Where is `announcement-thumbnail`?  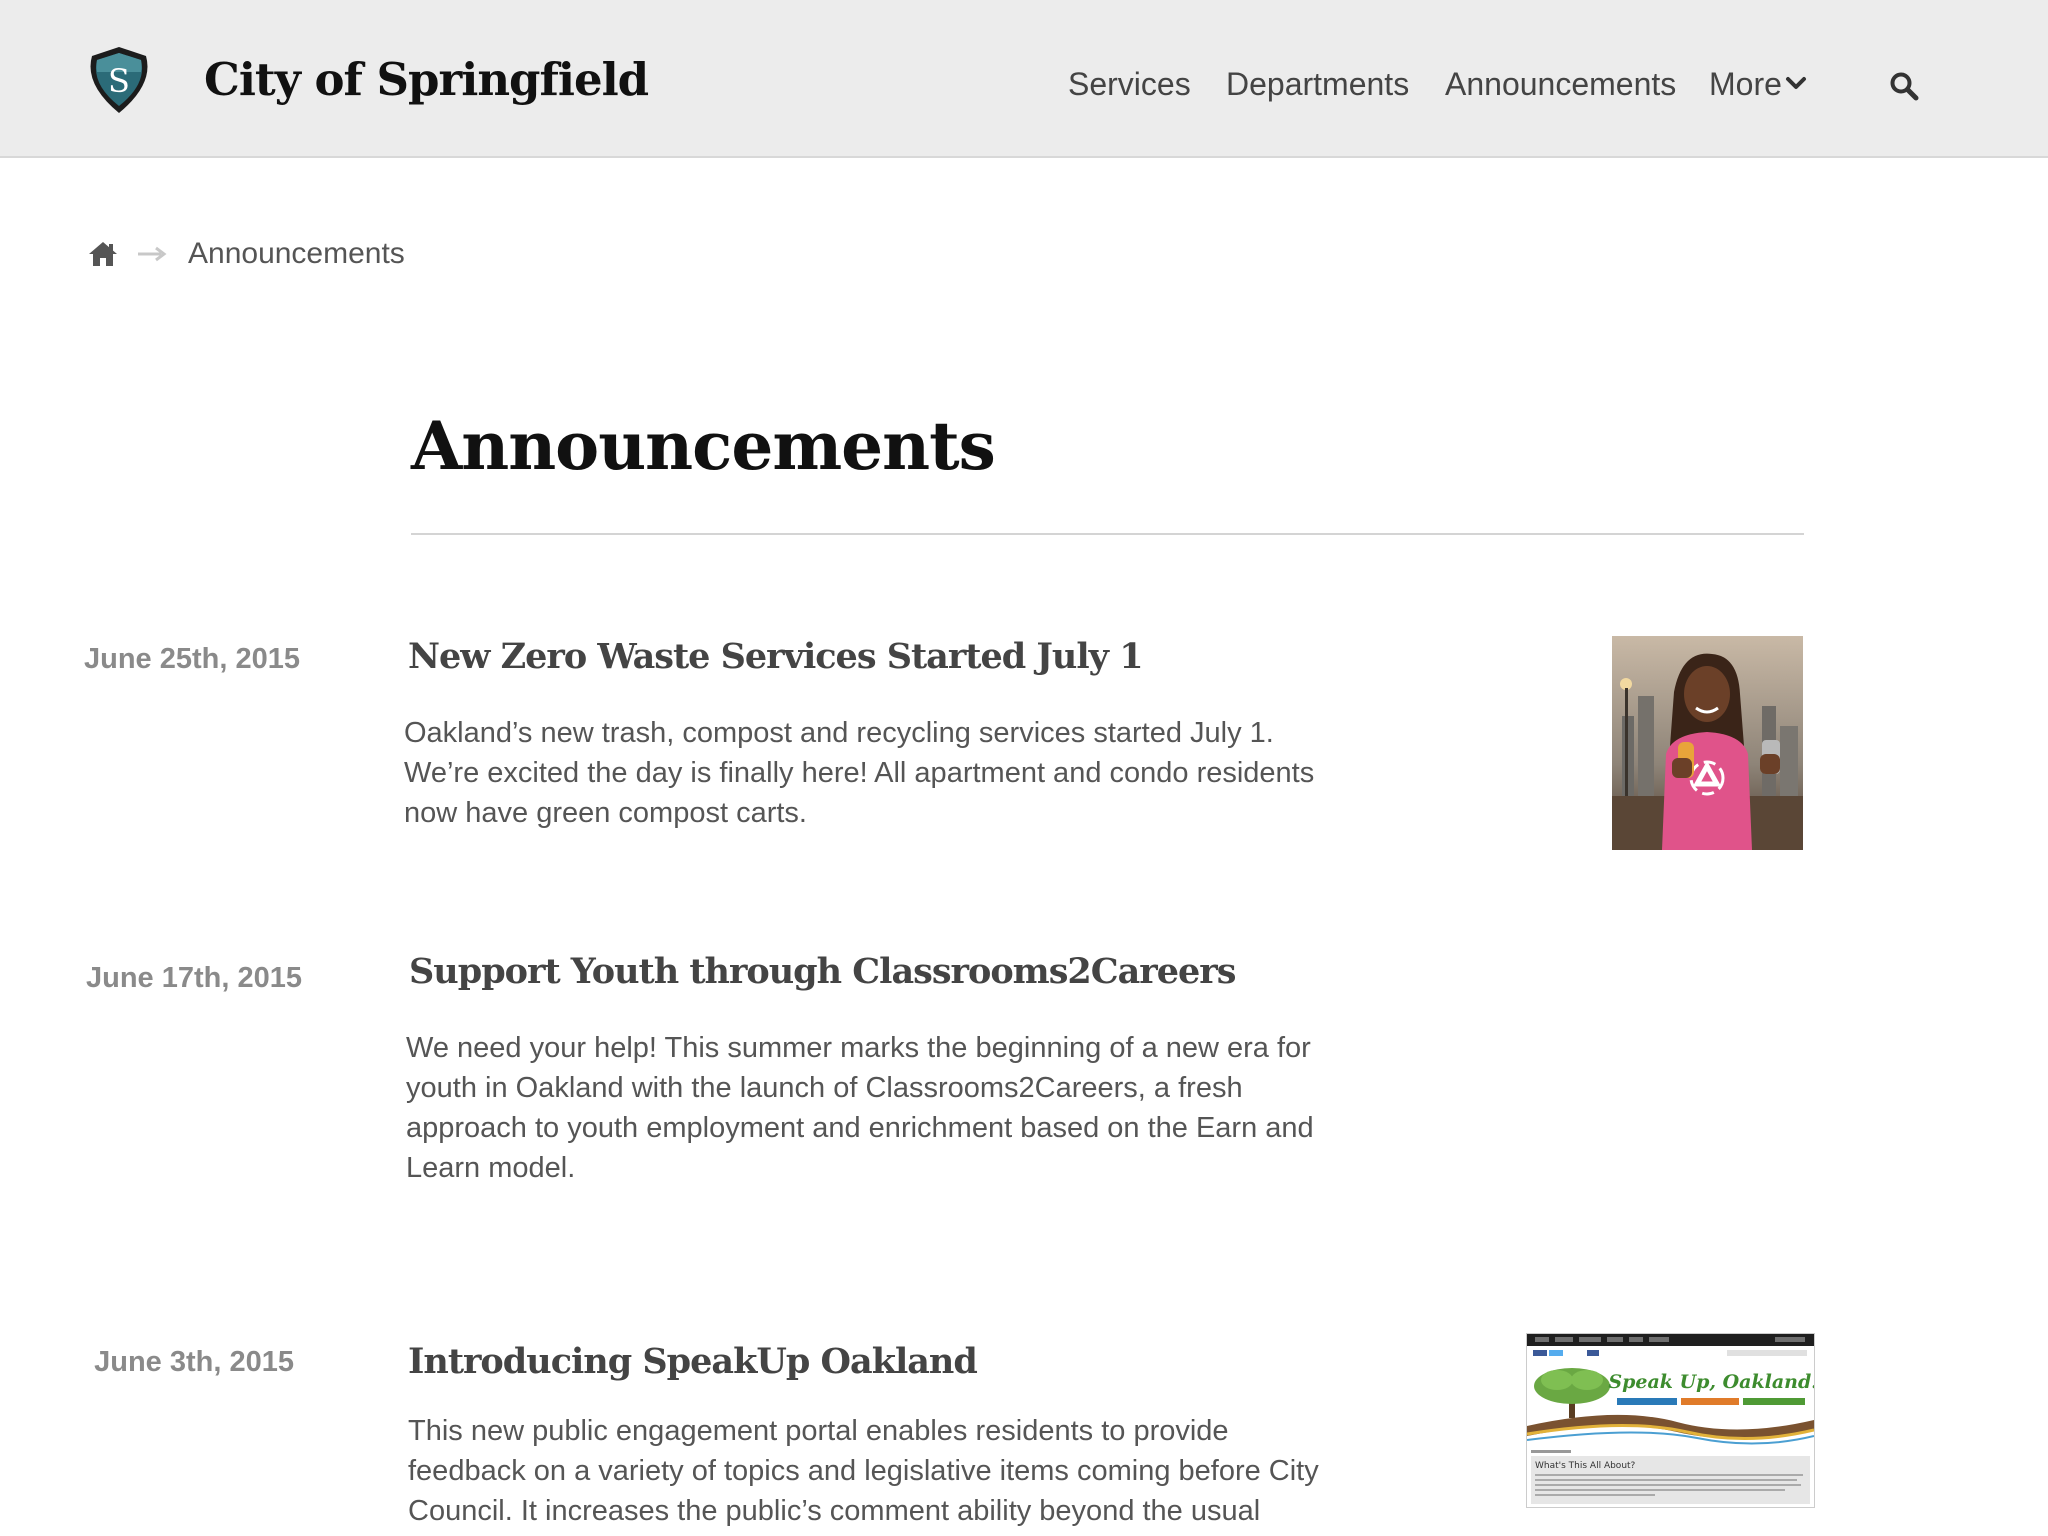 announcement-thumbnail is located at coordinates (1707, 743).